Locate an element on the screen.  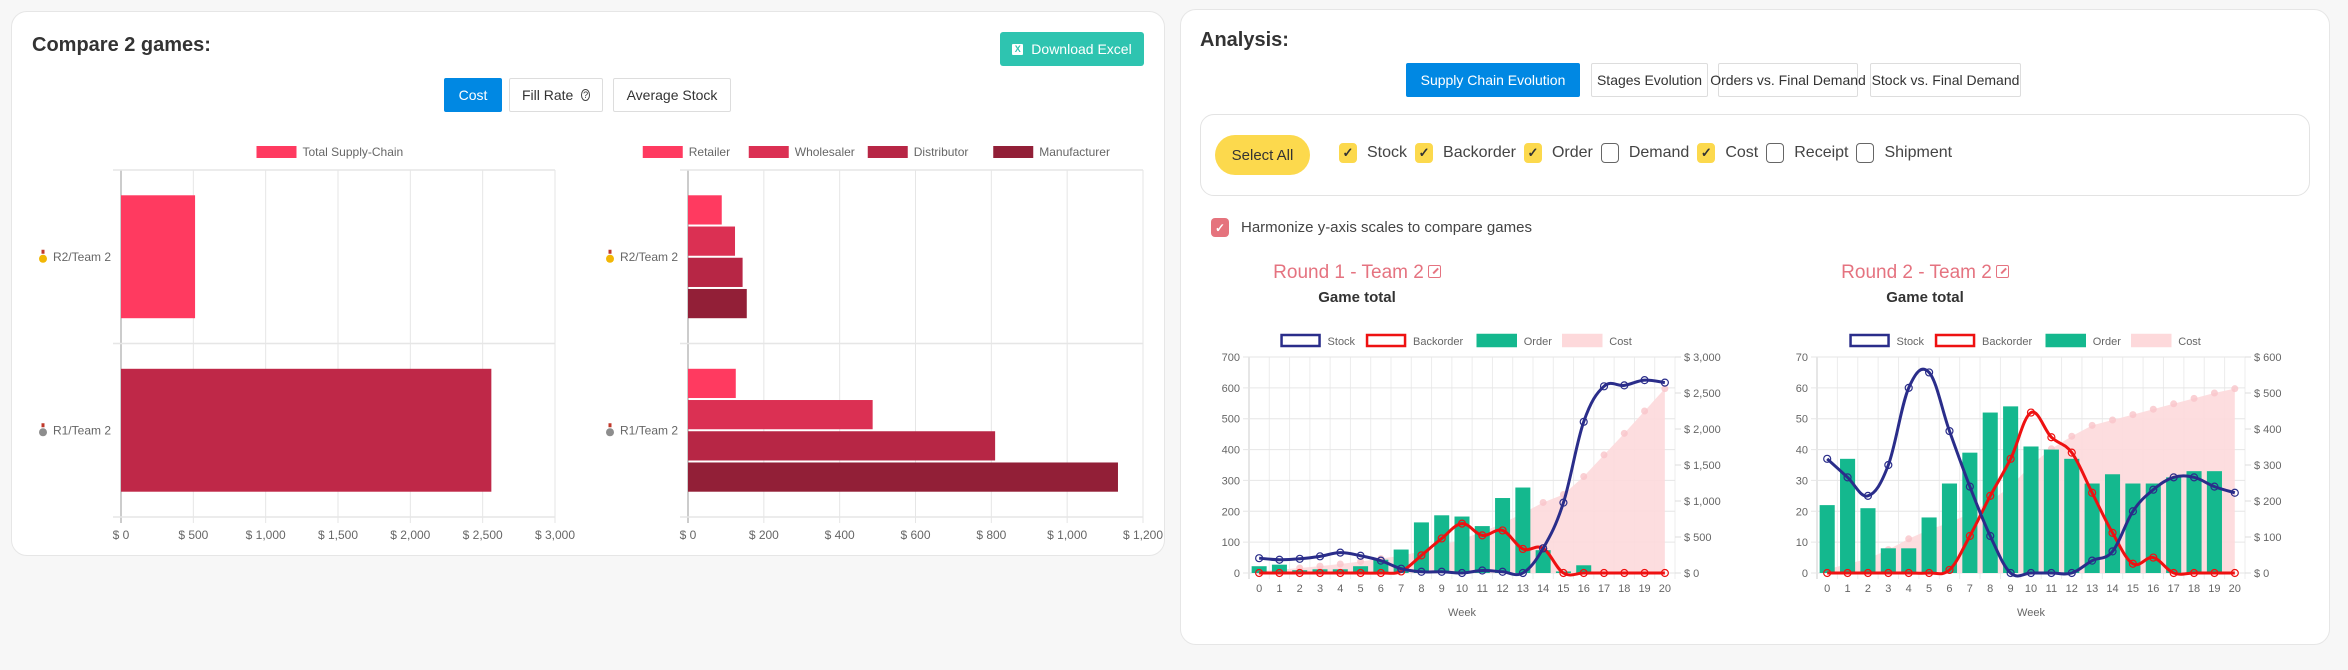
category-label: R1/Team 2 is located at coordinates (649, 430).